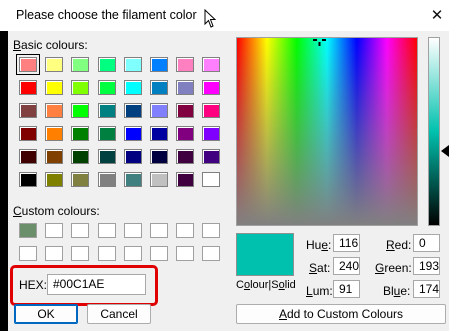 Image resolution: width=449 pixels, height=331 pixels. What do you see at coordinates (426, 289) in the screenshot?
I see `blue-field: 174` at bounding box center [426, 289].